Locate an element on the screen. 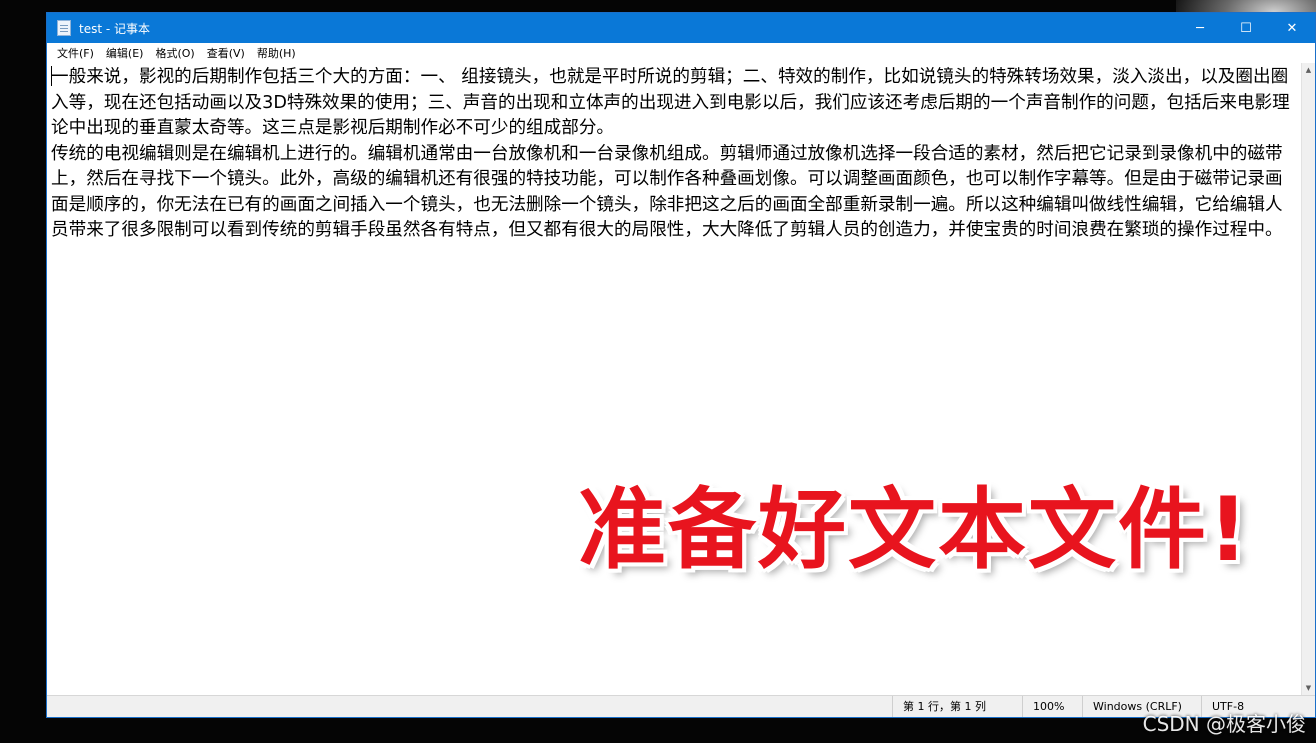 Image resolution: width=1316 pixels, height=743 pixels. minimize-button: ─ is located at coordinates (1200, 28).